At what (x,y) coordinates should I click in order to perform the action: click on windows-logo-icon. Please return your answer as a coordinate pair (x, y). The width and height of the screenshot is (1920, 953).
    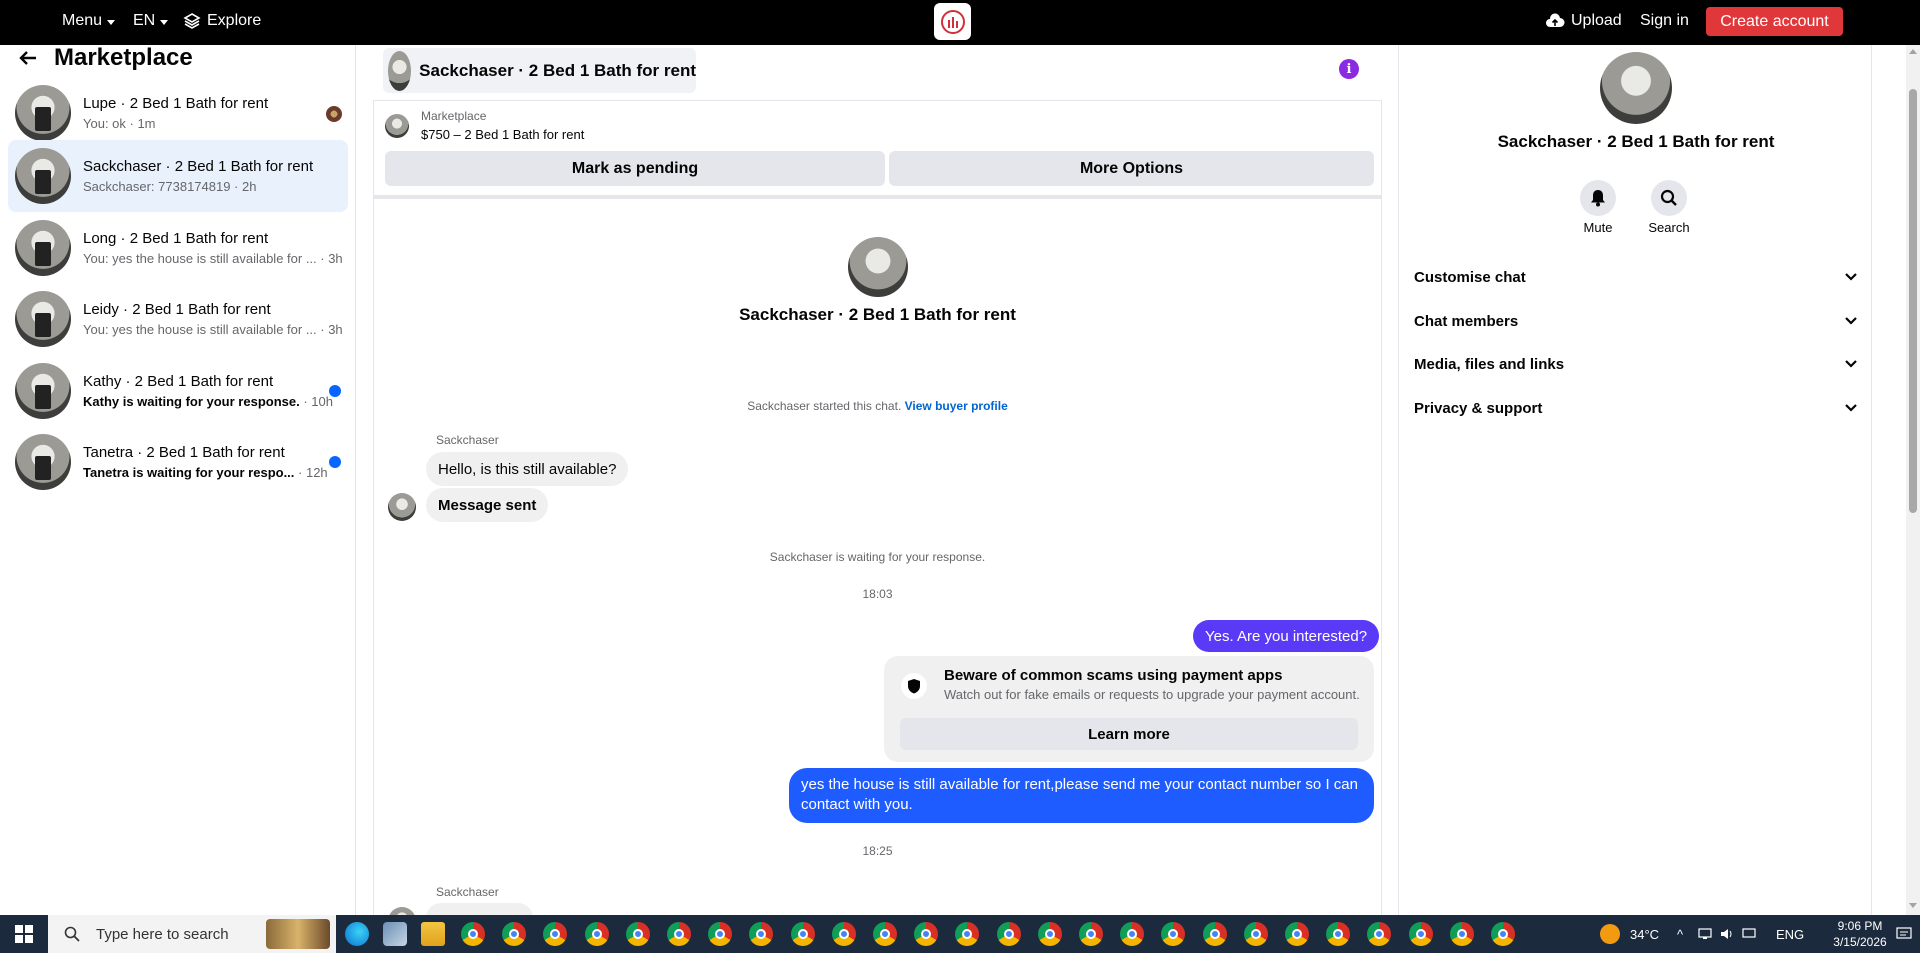
    Looking at the image, I should click on (24, 934).